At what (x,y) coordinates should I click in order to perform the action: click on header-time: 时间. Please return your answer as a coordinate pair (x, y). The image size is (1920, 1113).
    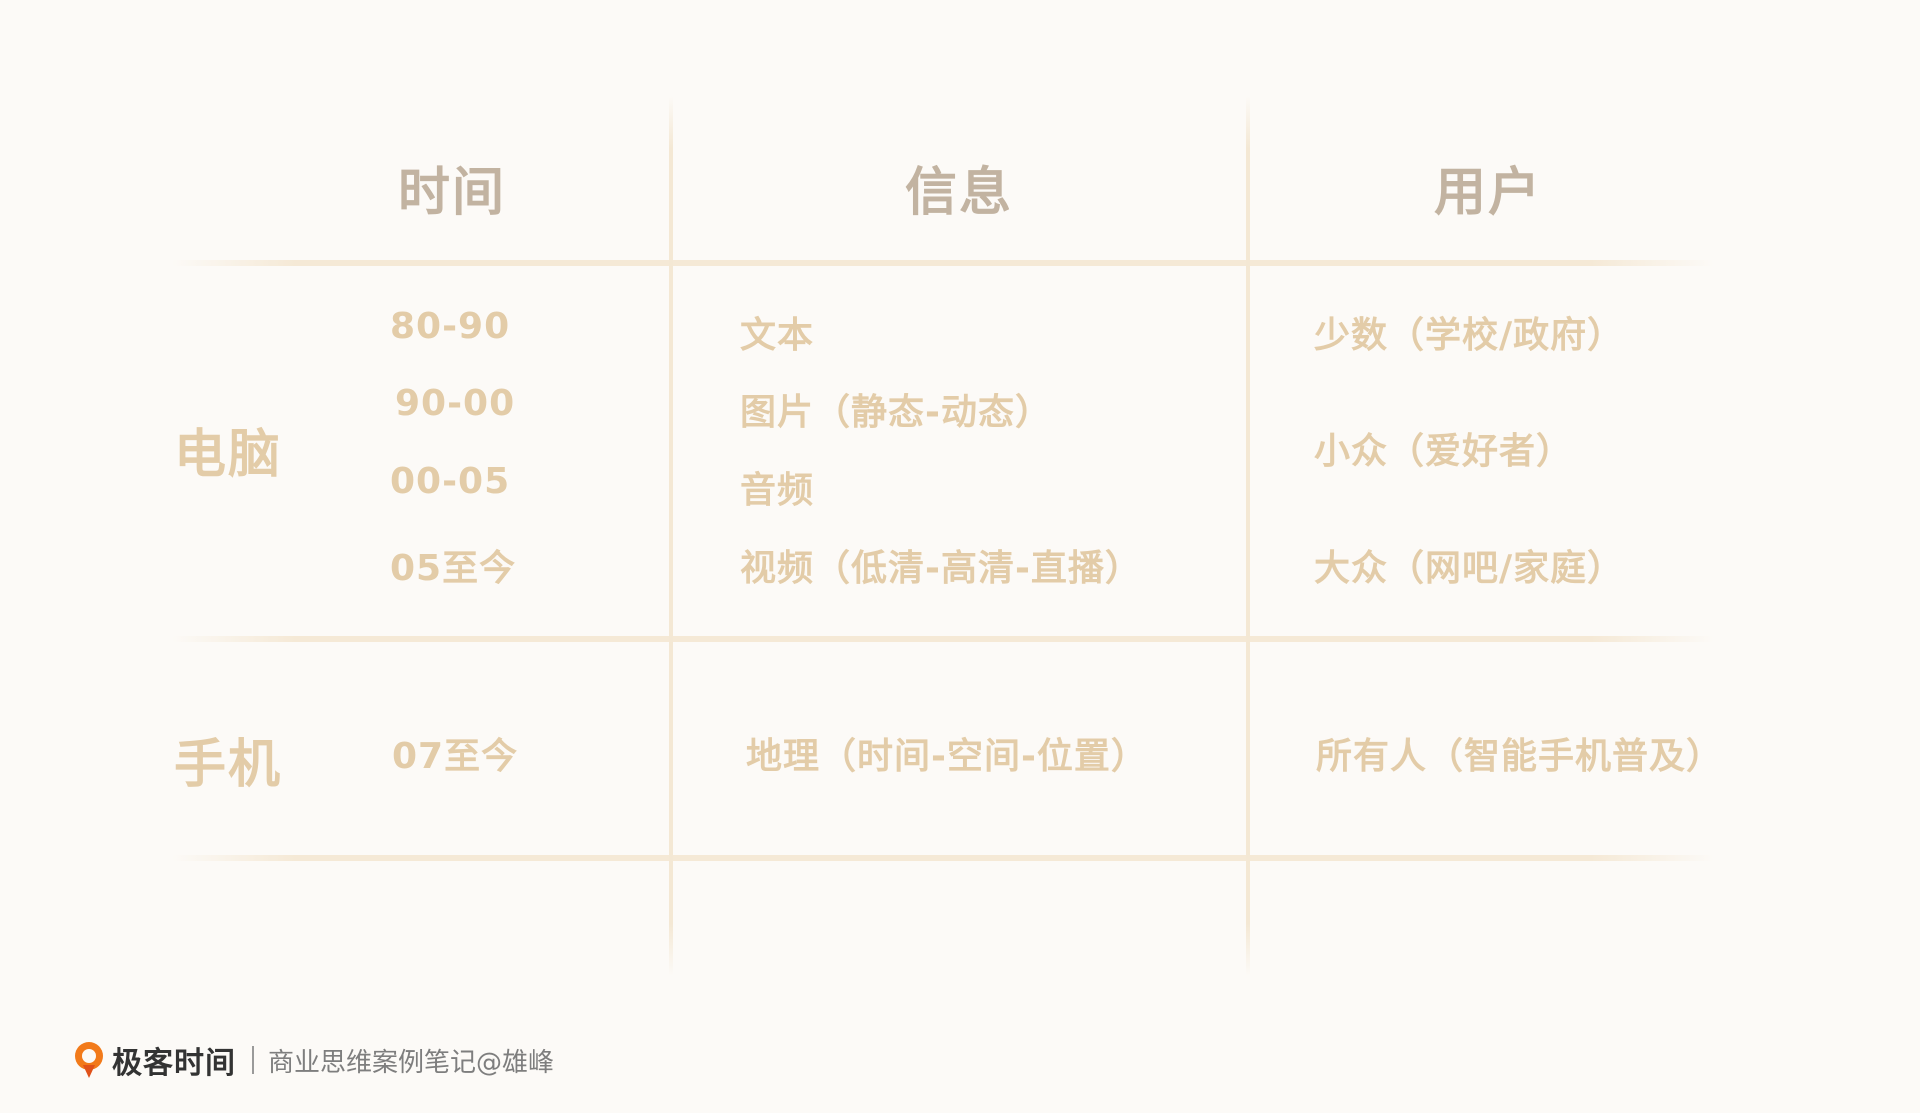
    Looking at the image, I should click on (452, 193).